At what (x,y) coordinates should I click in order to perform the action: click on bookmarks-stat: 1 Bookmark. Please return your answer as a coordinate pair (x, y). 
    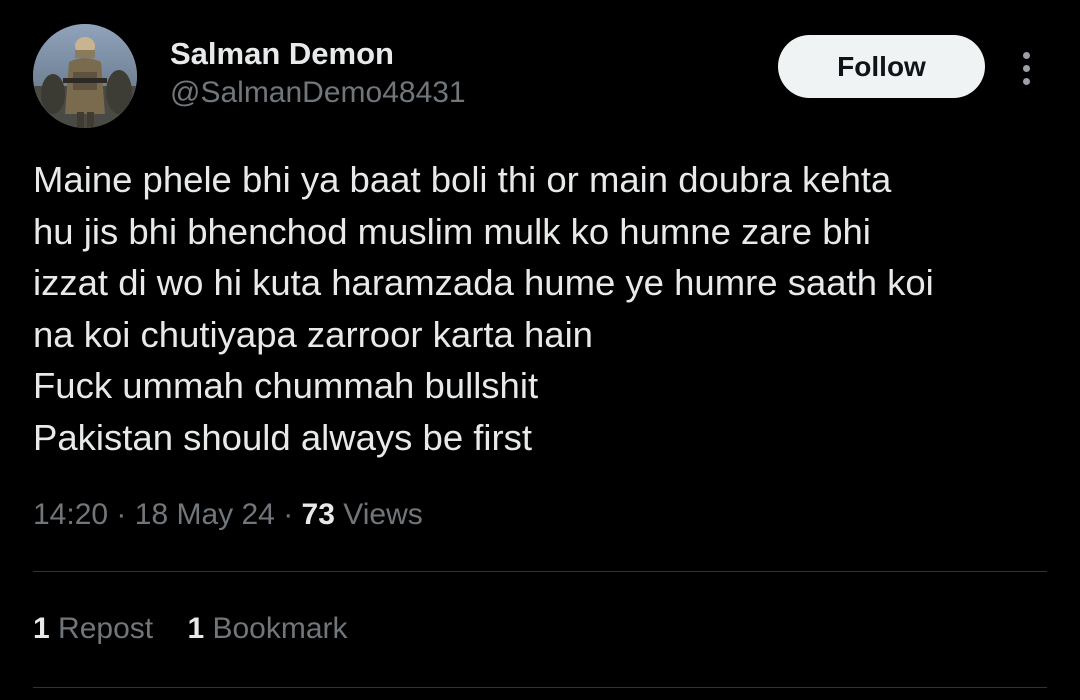
    Looking at the image, I should click on (267, 629).